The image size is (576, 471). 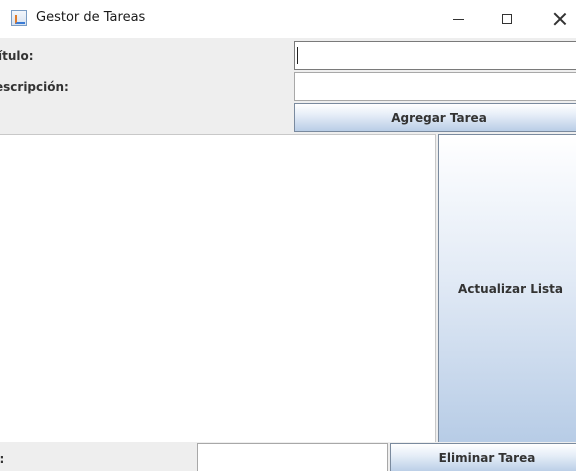 I want to click on close-button, so click(x=556, y=19).